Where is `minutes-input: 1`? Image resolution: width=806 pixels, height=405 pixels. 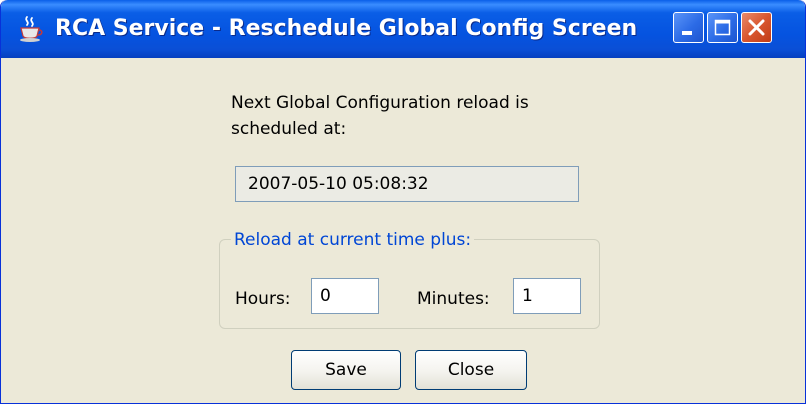
minutes-input: 1 is located at coordinates (547, 296).